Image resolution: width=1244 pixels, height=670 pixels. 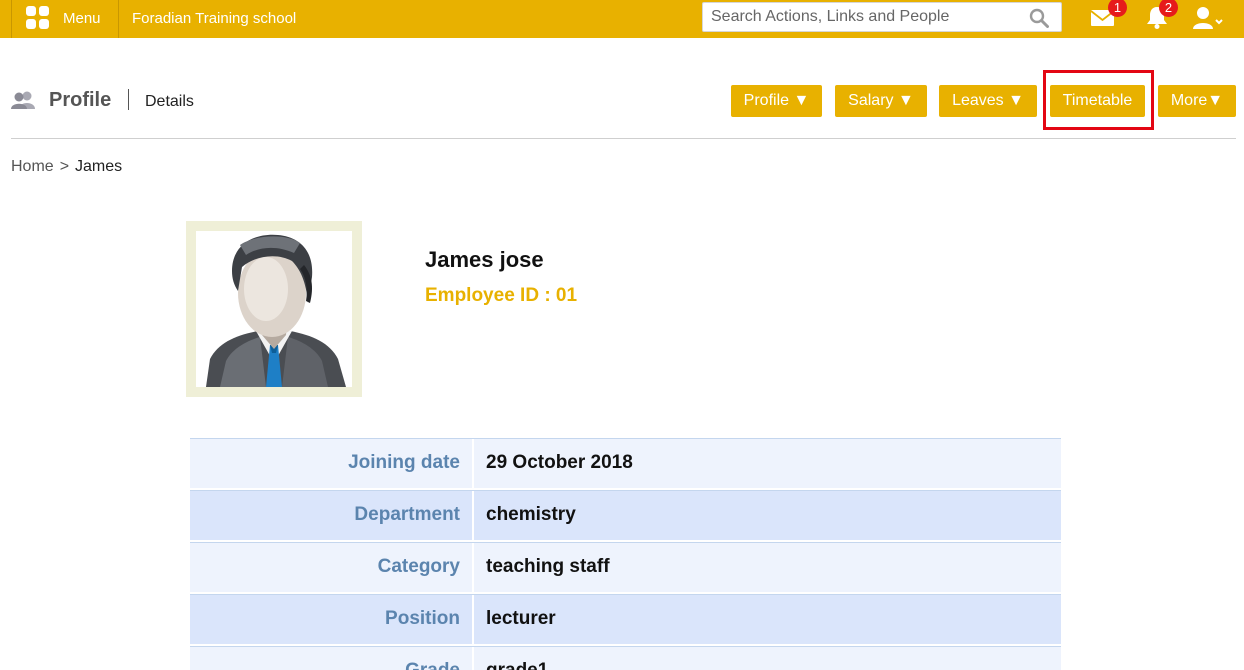 I want to click on detail-value: teaching staff, so click(x=767, y=567).